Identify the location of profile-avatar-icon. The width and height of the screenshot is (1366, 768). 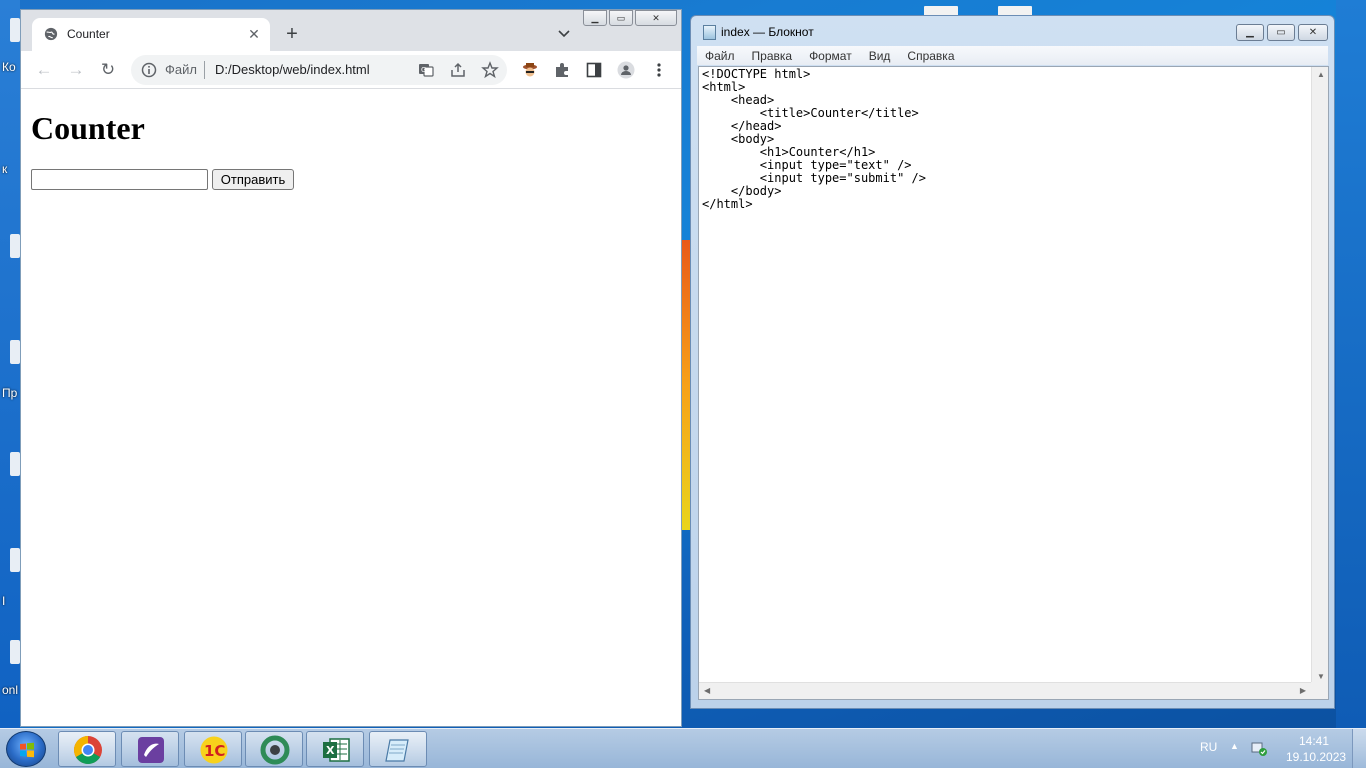
(626, 70).